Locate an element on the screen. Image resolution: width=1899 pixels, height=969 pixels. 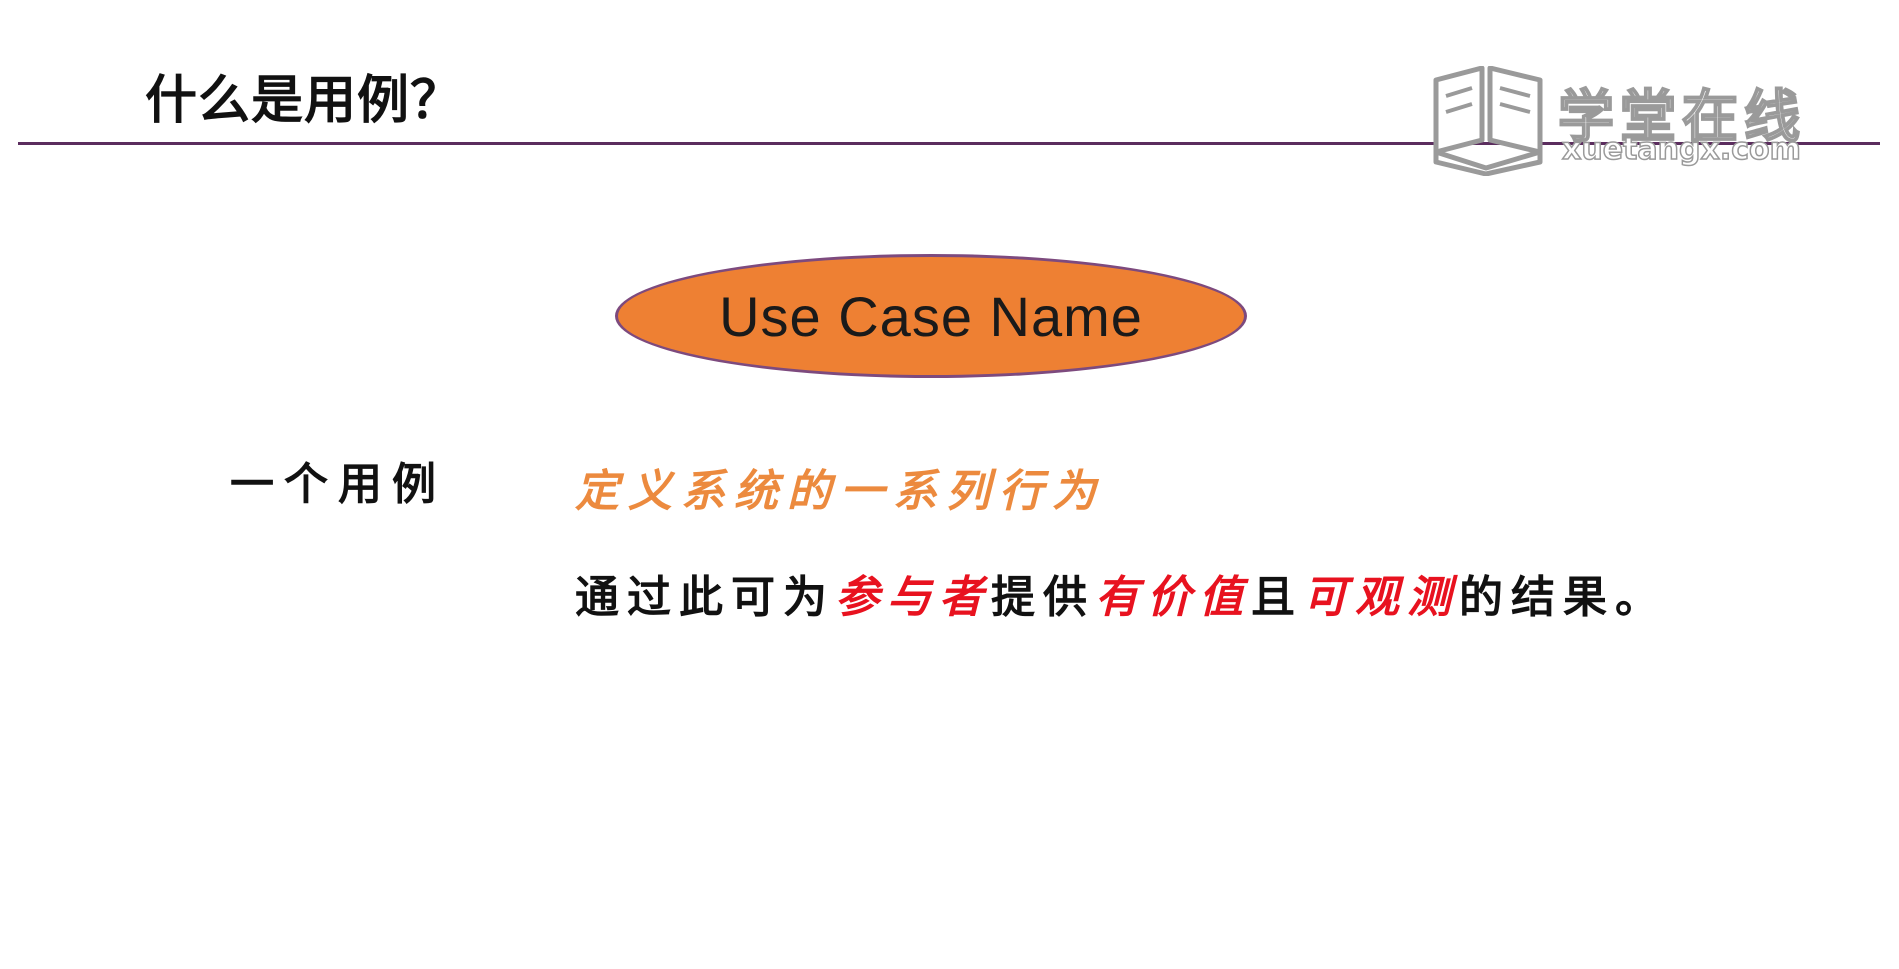
open-book-icon is located at coordinates (1488, 121).